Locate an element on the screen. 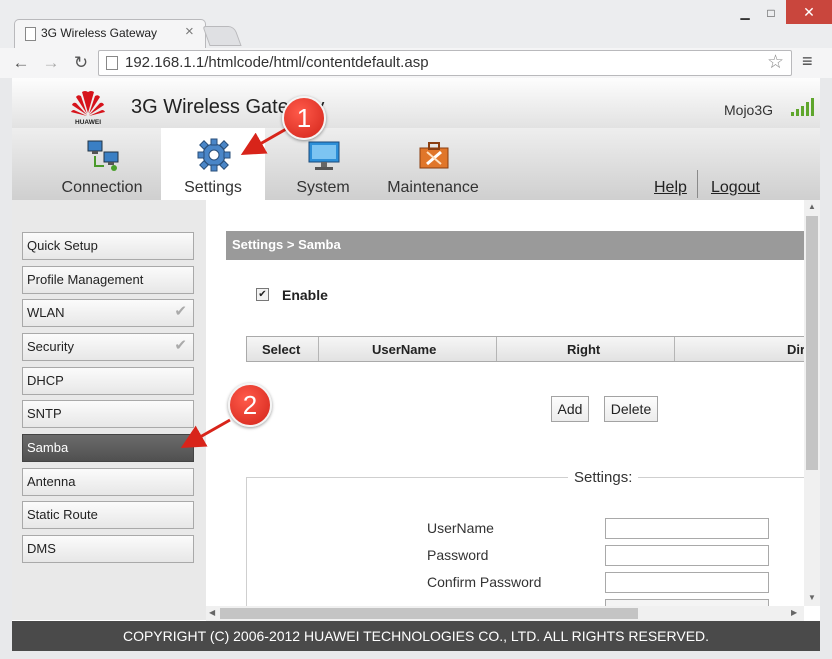 The width and height of the screenshot is (832, 659). sidebar-item-label: Static Route is located at coordinates (62, 514).